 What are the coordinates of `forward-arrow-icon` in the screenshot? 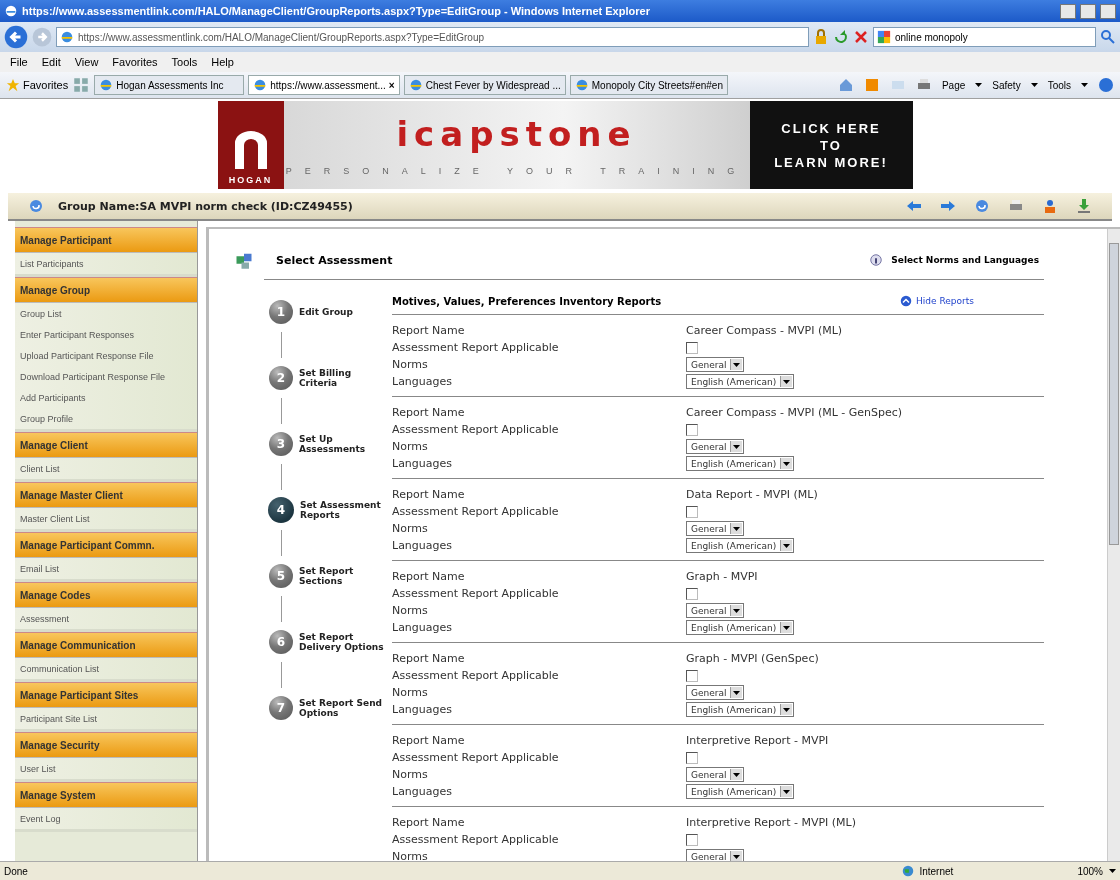 It's located at (948, 206).